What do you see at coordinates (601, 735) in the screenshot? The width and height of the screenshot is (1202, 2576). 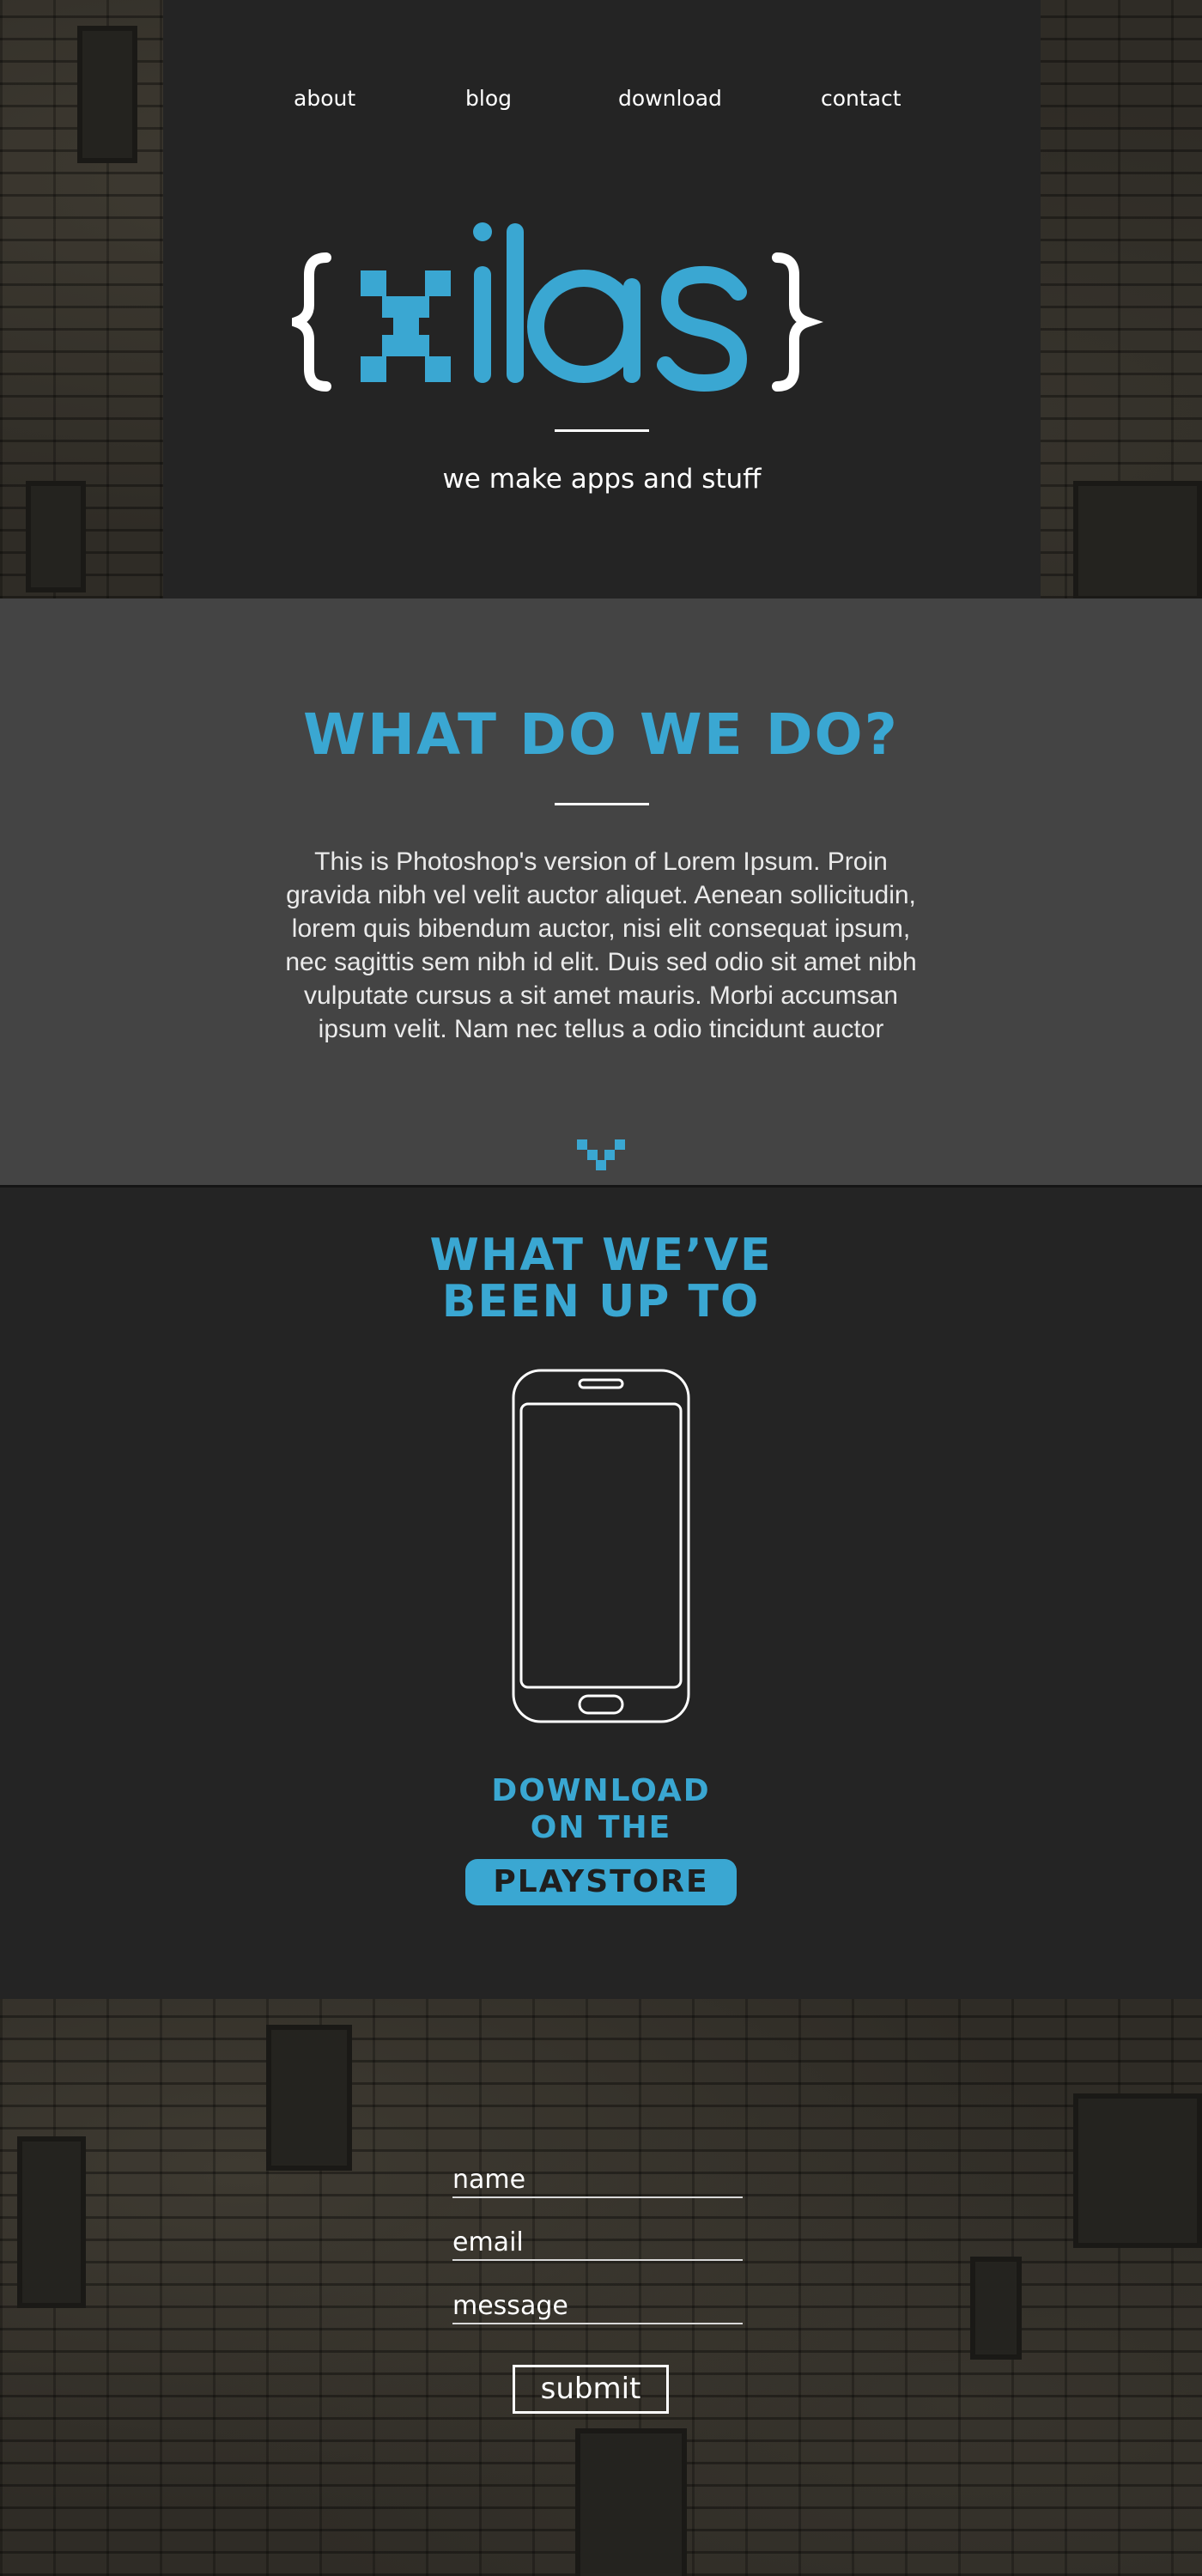 I see `section-title: WHAT DO WE DO?` at bounding box center [601, 735].